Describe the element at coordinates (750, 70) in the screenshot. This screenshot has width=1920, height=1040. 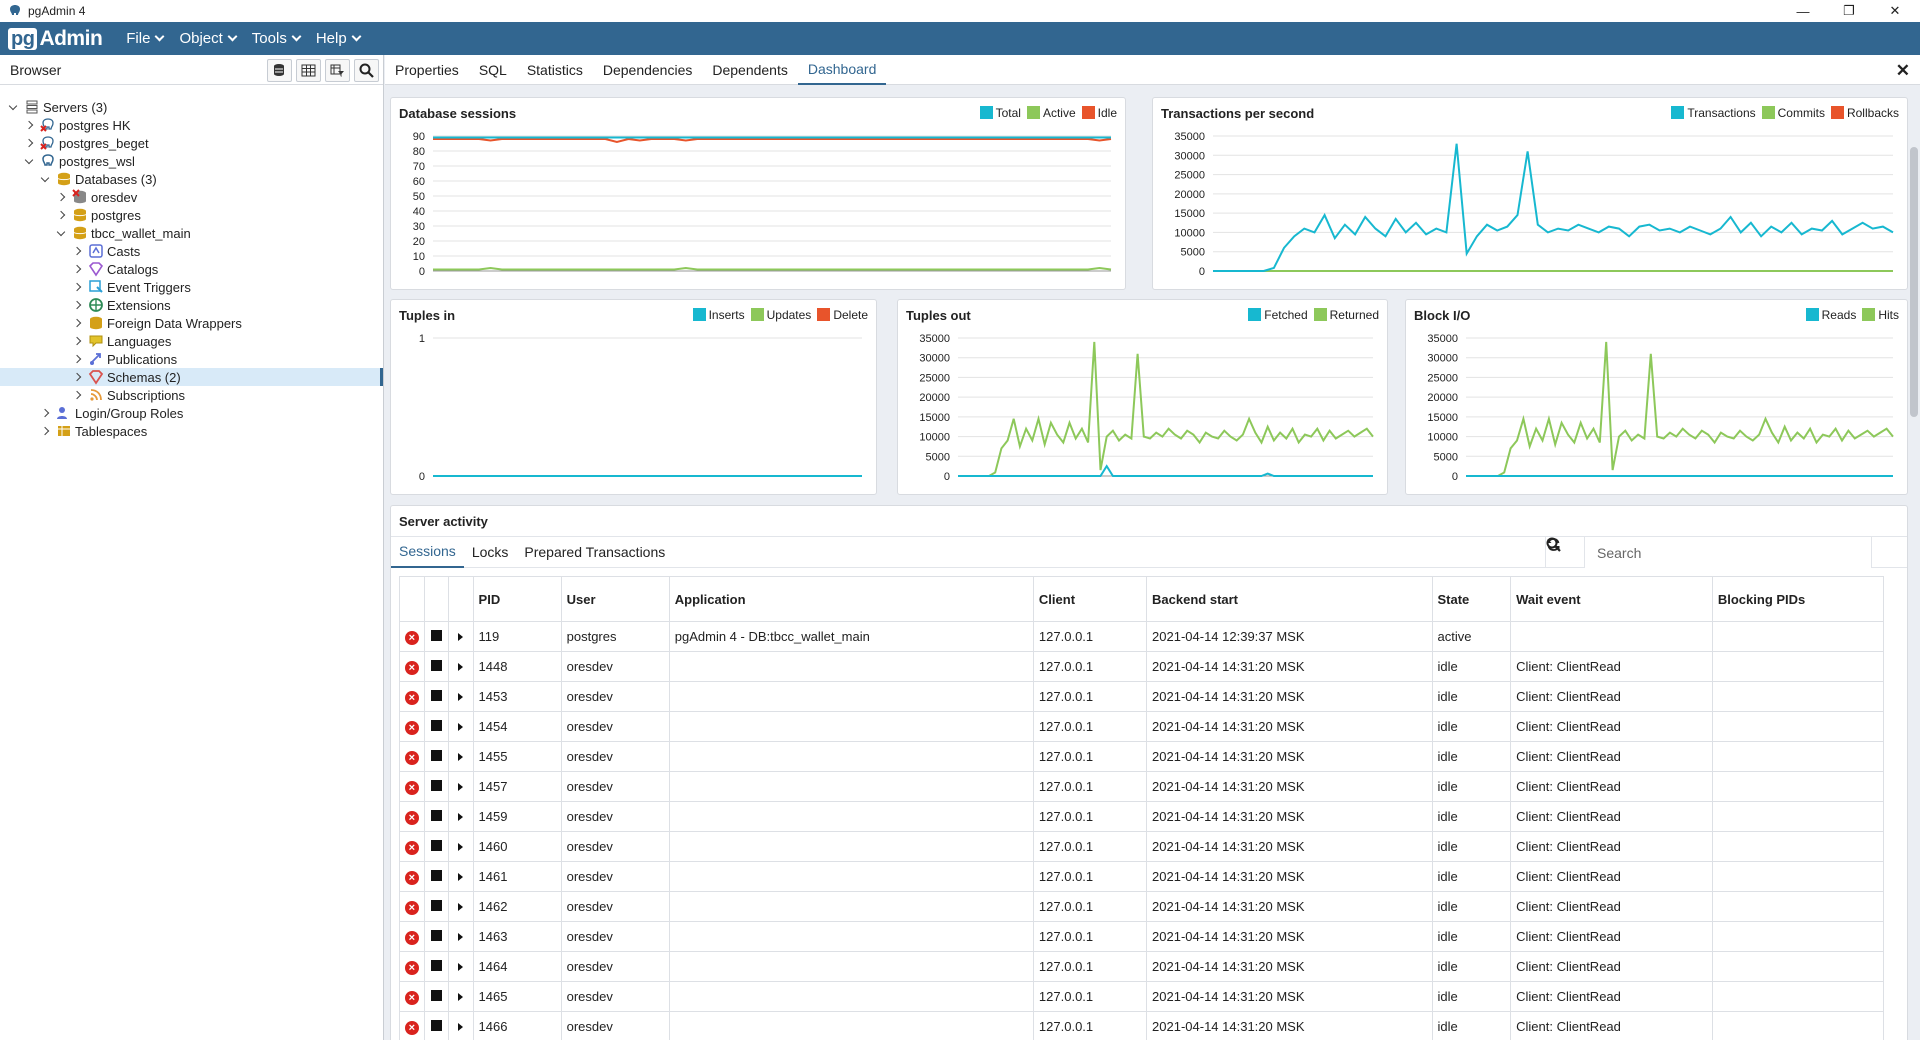
I see `tab-dependents: Dependents` at that location.